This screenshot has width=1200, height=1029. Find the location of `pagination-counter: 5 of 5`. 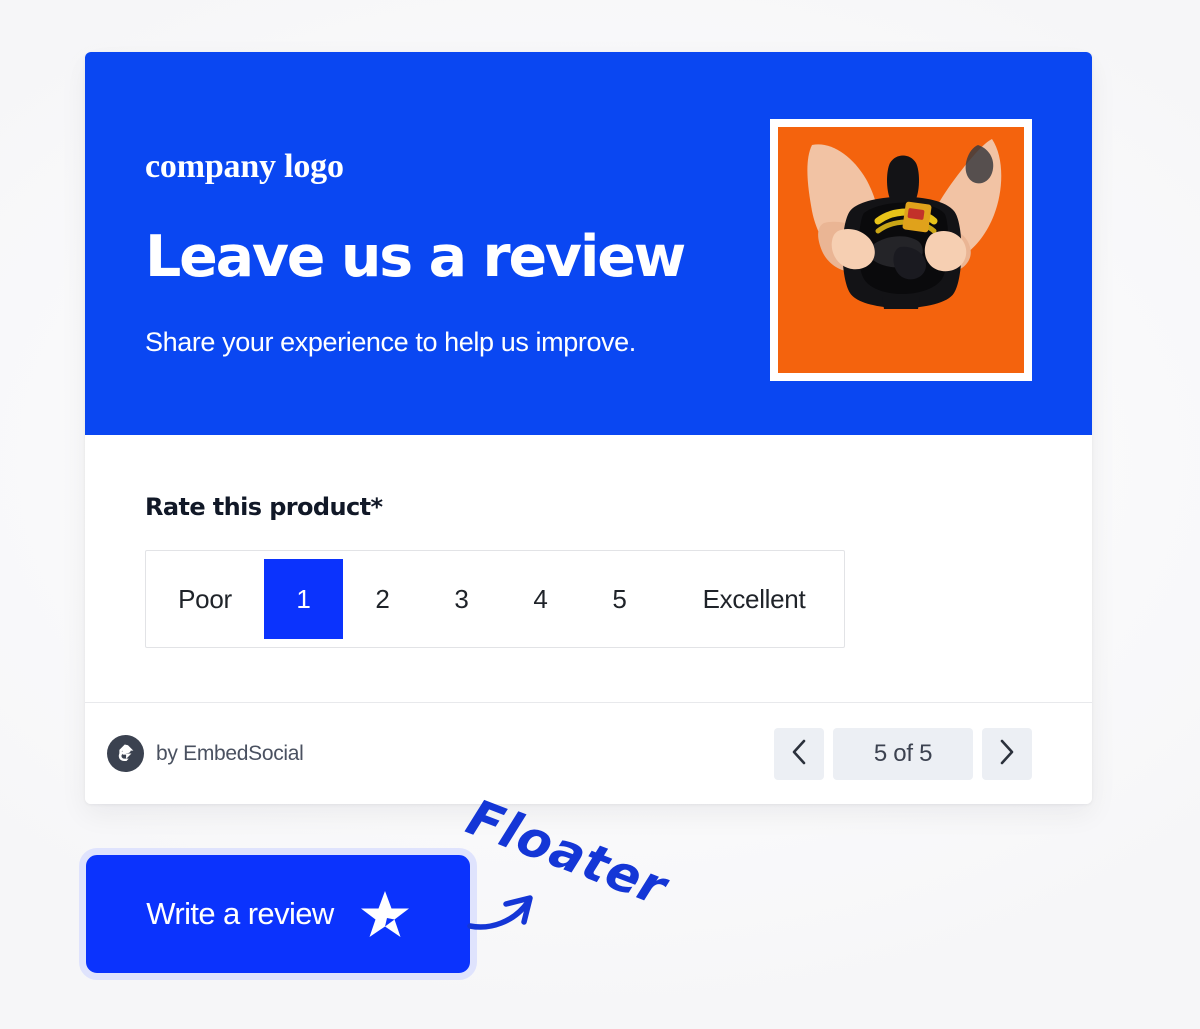

pagination-counter: 5 of 5 is located at coordinates (903, 753).